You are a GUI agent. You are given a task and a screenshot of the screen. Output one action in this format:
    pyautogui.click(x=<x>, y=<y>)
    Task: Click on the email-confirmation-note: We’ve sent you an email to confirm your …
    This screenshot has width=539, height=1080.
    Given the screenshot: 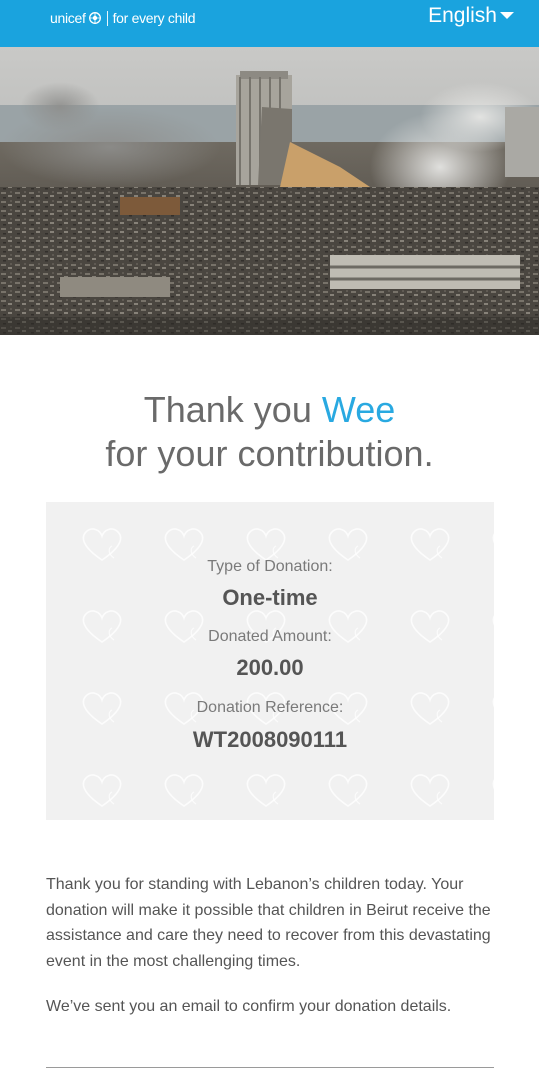 What is the action you would take?
    pyautogui.click(x=249, y=1006)
    